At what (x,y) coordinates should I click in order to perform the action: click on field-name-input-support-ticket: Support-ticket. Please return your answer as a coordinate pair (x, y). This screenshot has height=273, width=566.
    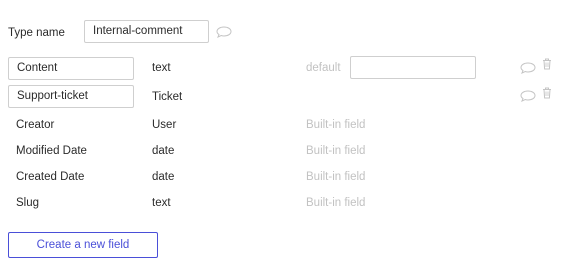
    Looking at the image, I should click on (71, 96).